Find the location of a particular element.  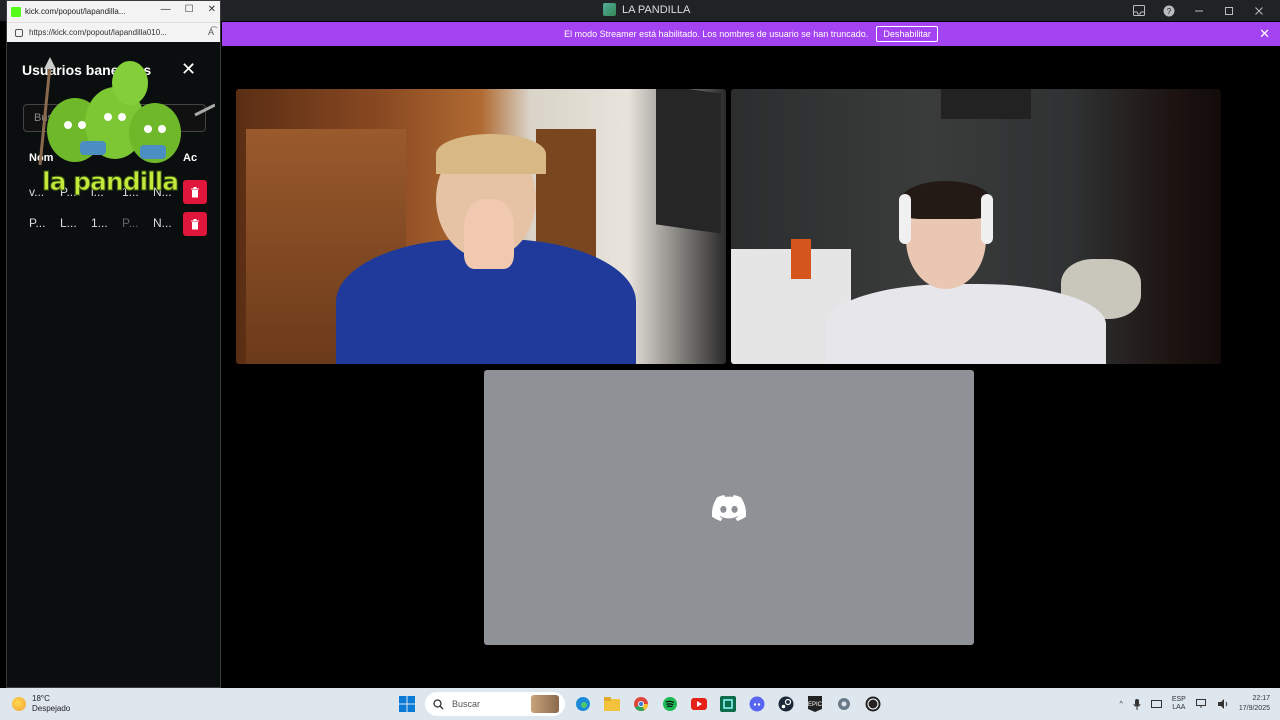

close-banner-icon: ✕ is located at coordinates (1264, 33).